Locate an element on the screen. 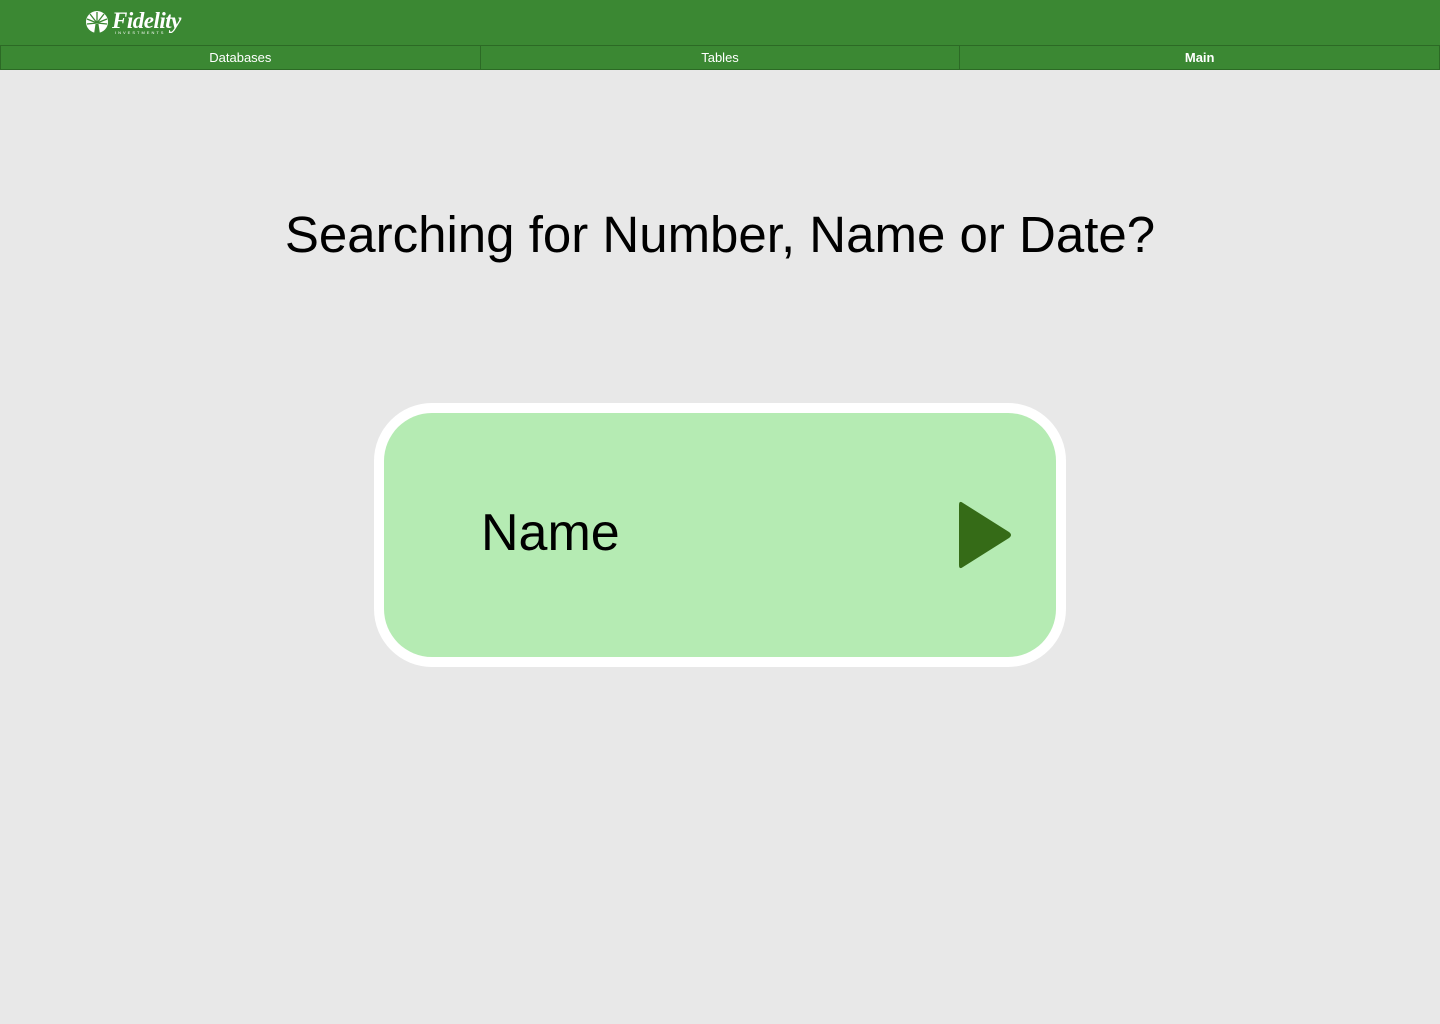  tab-tables: Tables is located at coordinates (720, 57).